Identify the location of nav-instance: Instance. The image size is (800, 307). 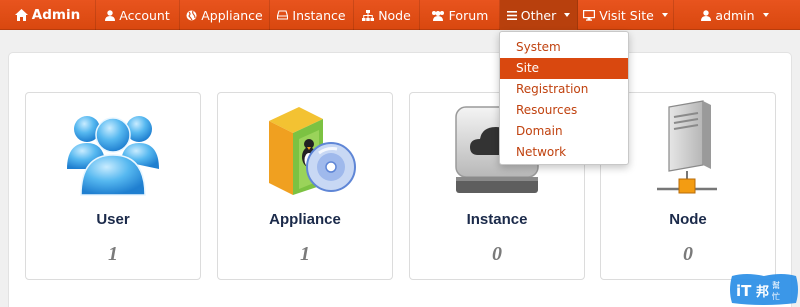
(312, 15).